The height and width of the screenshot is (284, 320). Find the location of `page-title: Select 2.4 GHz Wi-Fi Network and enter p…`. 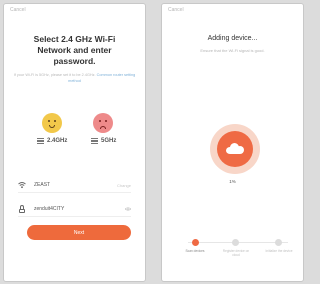

page-title: Select 2.4 GHz Wi-Fi Network and enter p… is located at coordinates (74, 50).